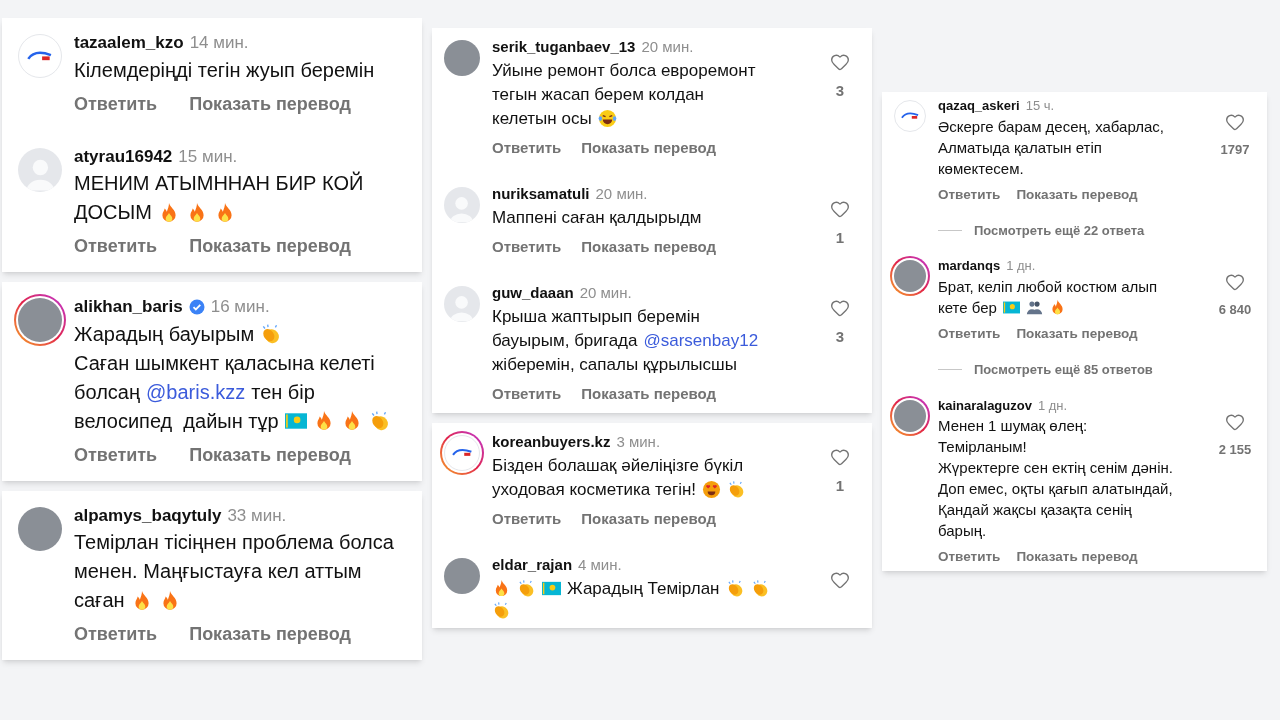  What do you see at coordinates (551, 442) in the screenshot?
I see `username: koreanbuyers.kz` at bounding box center [551, 442].